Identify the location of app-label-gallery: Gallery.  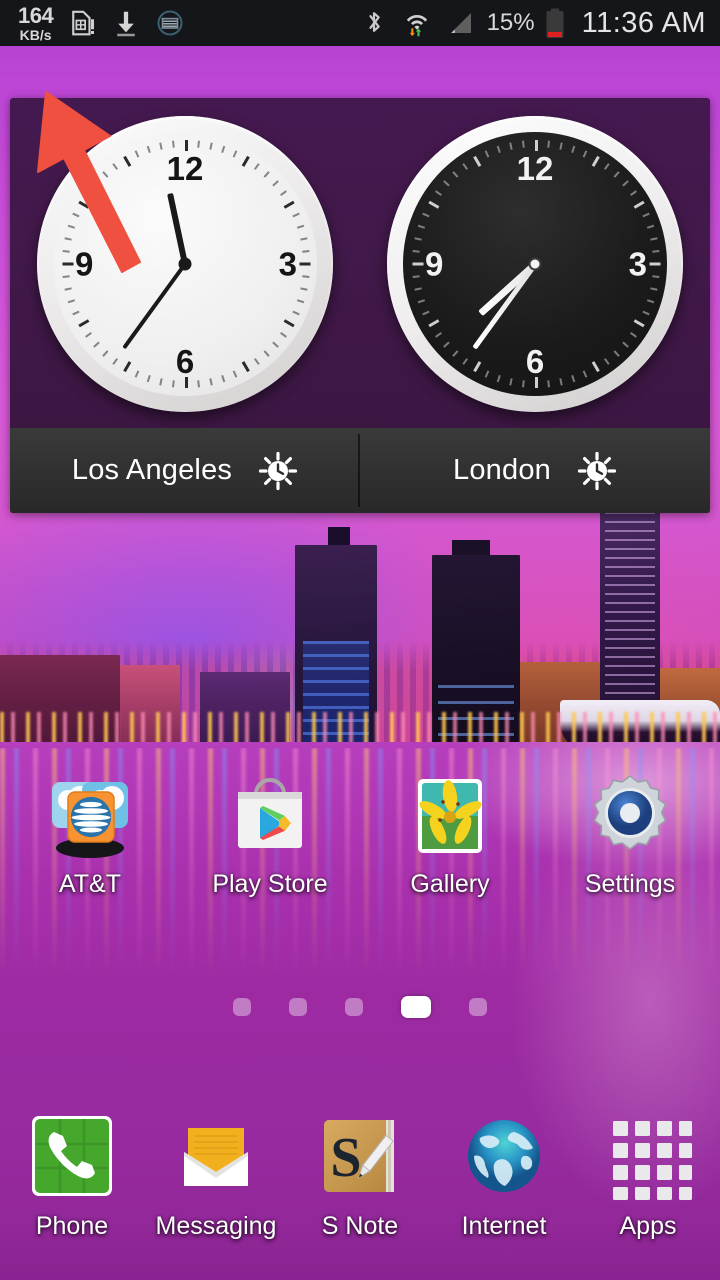
(450, 884).